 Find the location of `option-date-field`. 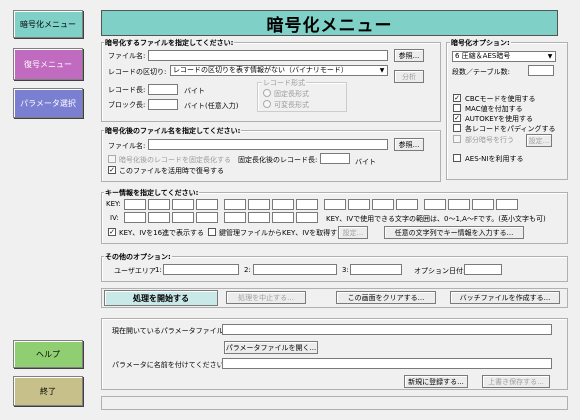

option-date-field is located at coordinates (483, 269).